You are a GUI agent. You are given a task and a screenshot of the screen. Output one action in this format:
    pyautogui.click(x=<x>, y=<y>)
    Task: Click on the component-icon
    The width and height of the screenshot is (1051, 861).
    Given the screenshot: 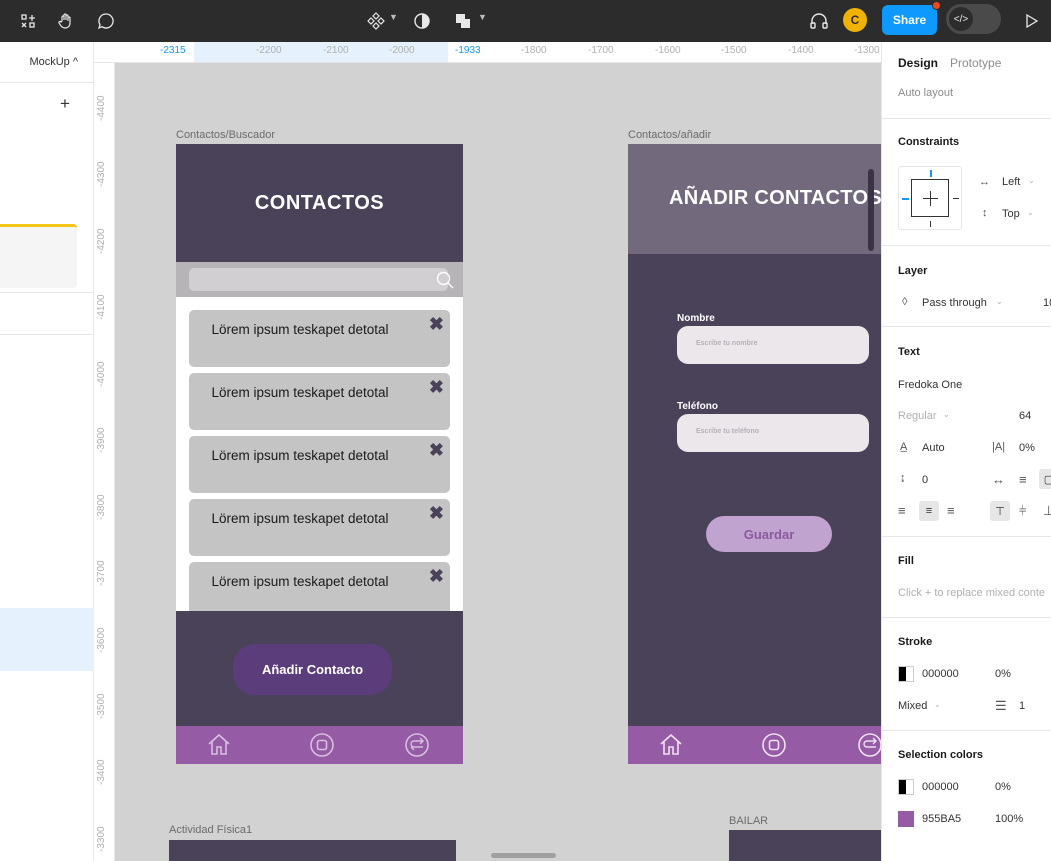 What is the action you would take?
    pyautogui.click(x=376, y=21)
    